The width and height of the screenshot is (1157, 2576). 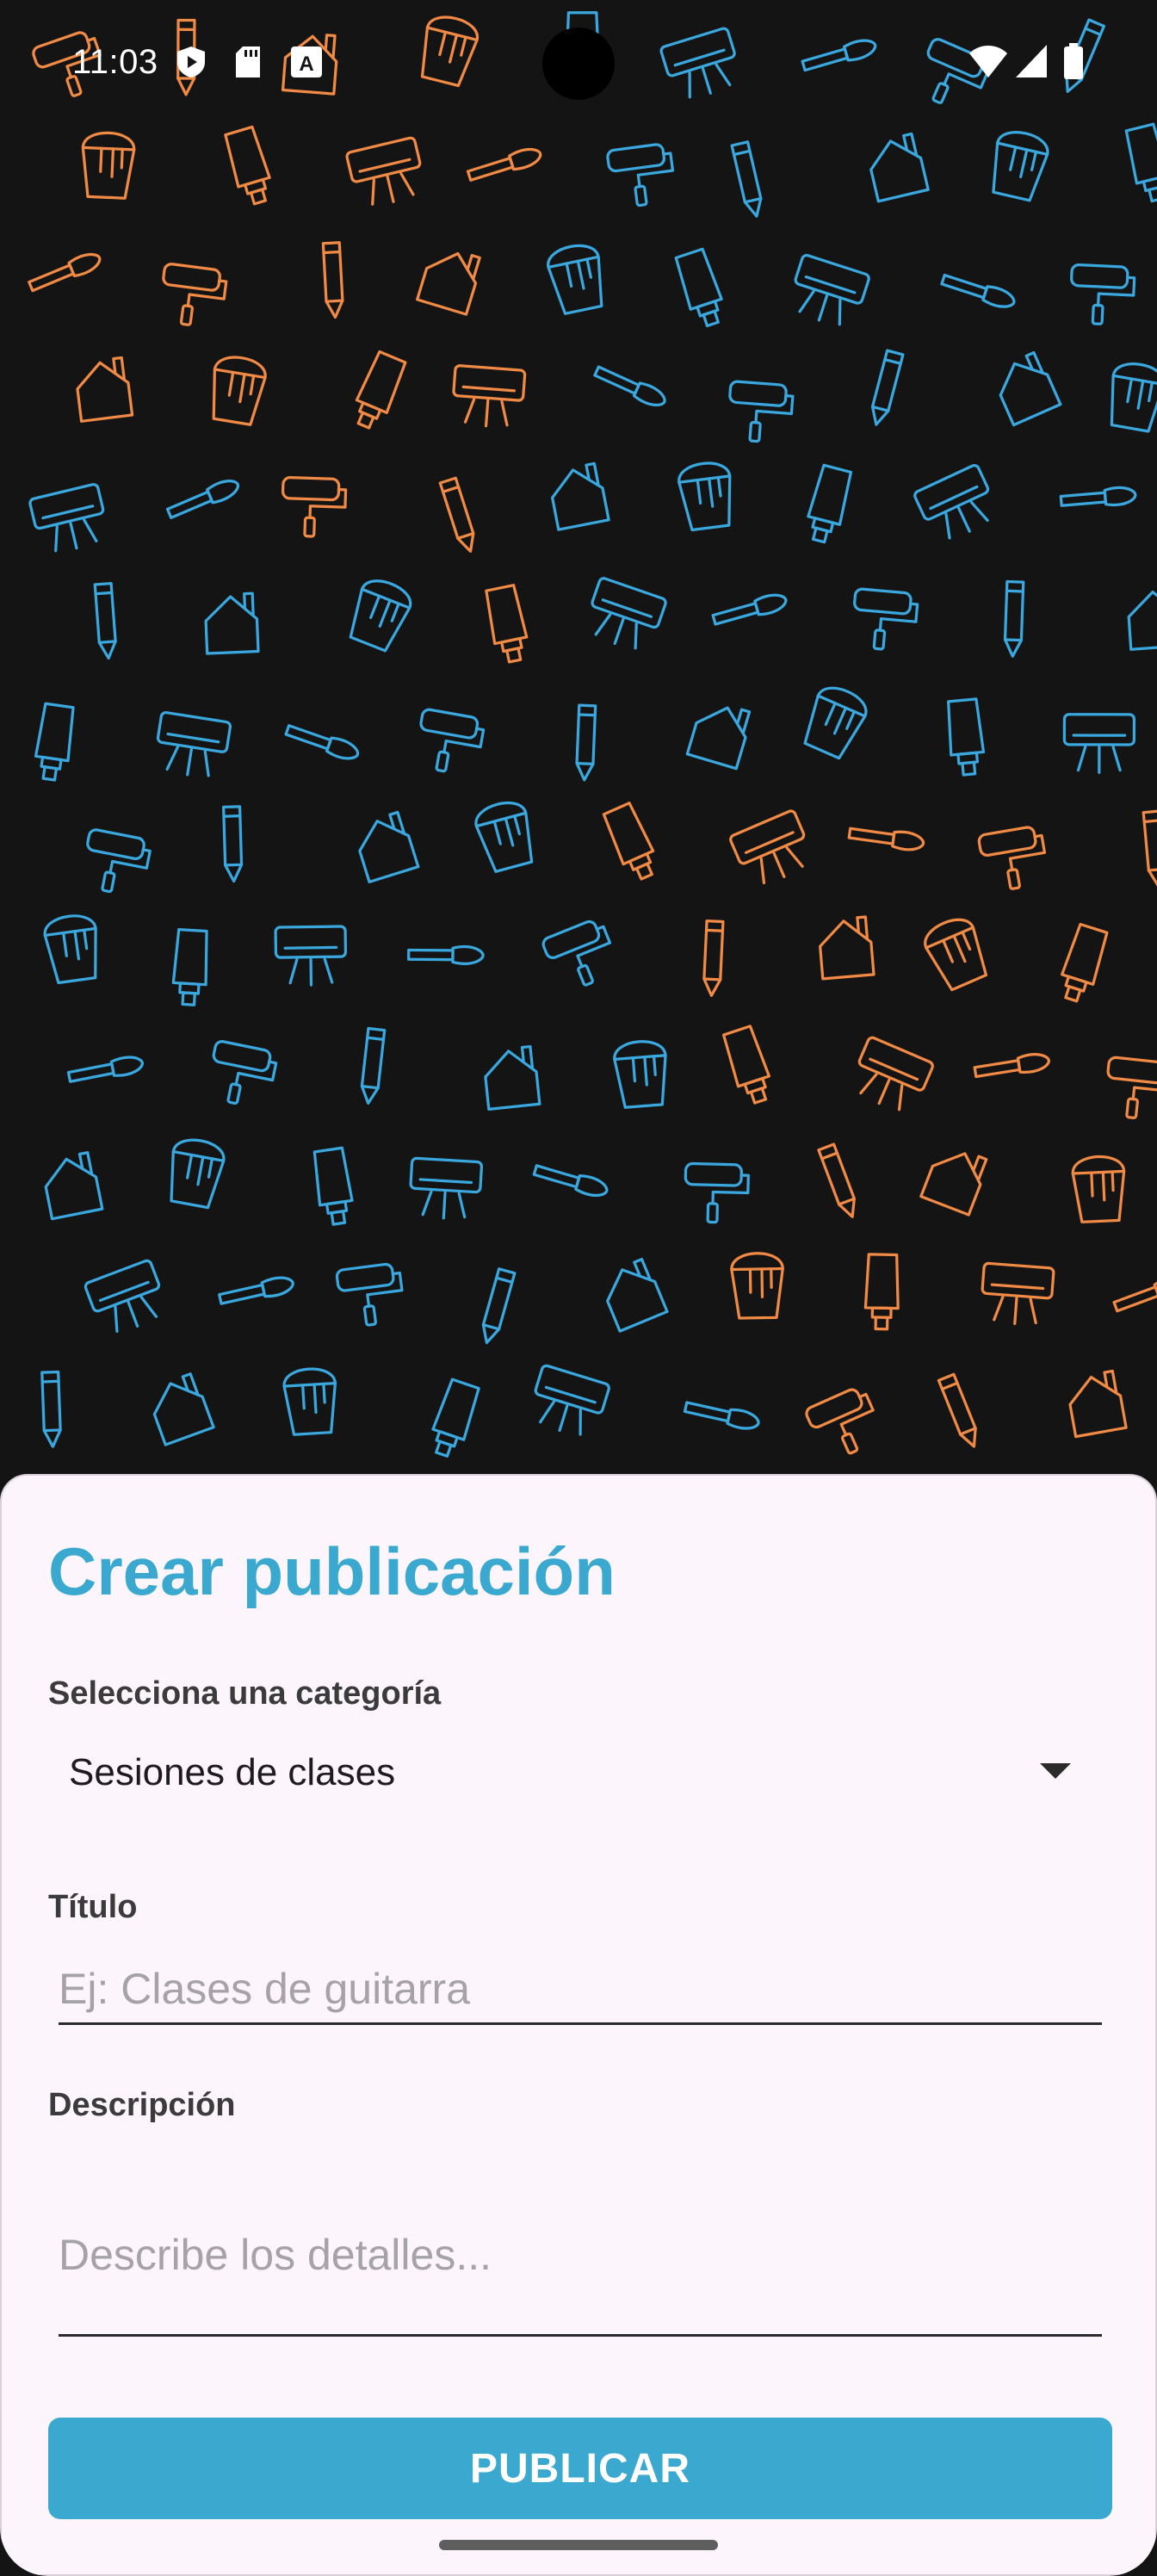 I want to click on category-label: Selecciona una categoría, so click(x=245, y=1694).